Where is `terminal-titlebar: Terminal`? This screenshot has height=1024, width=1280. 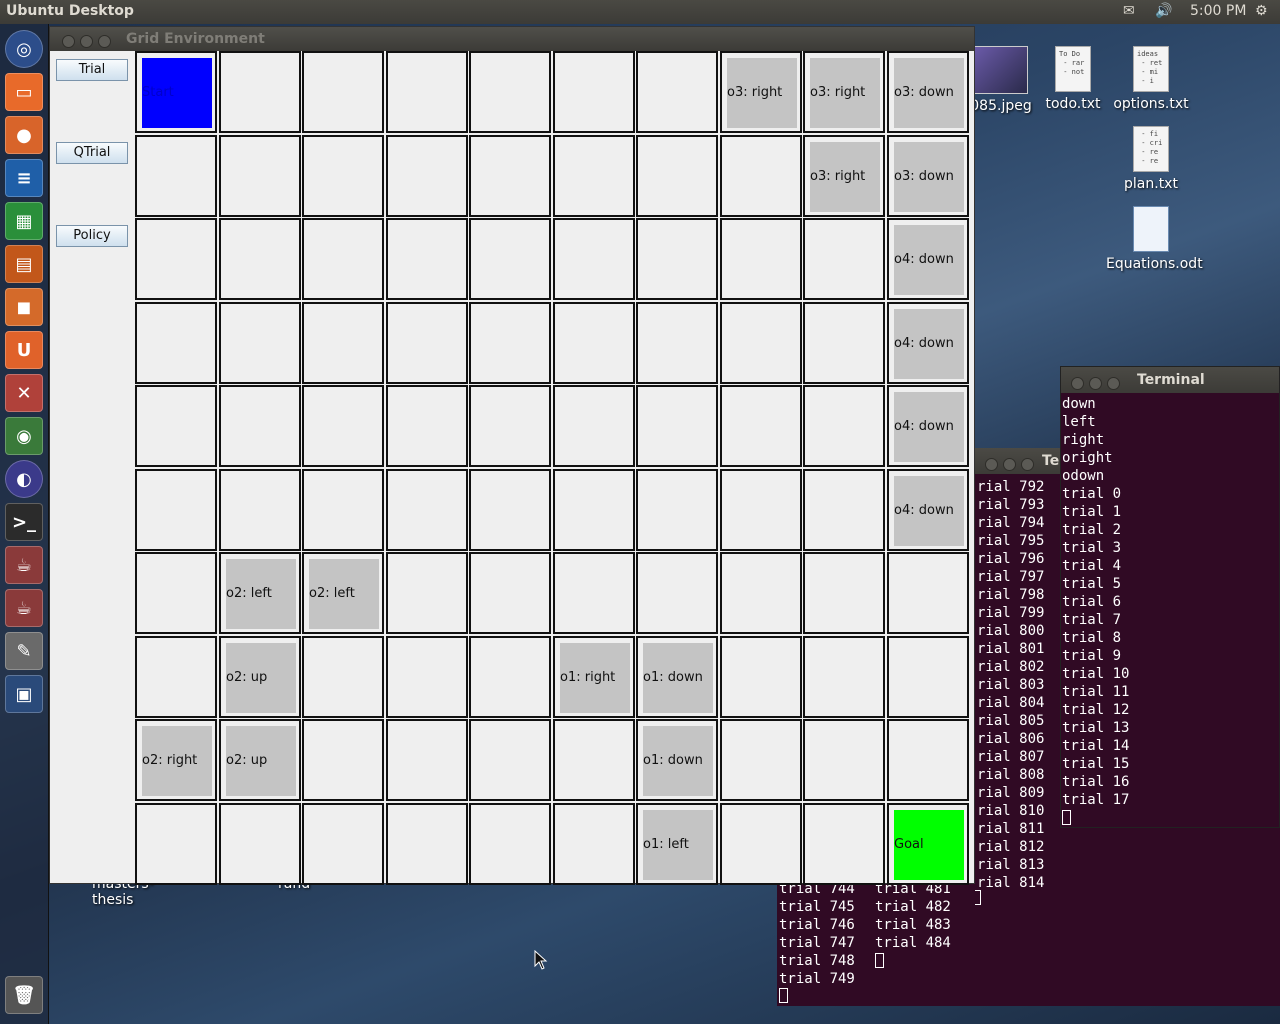 terminal-titlebar: Terminal is located at coordinates (1170, 380).